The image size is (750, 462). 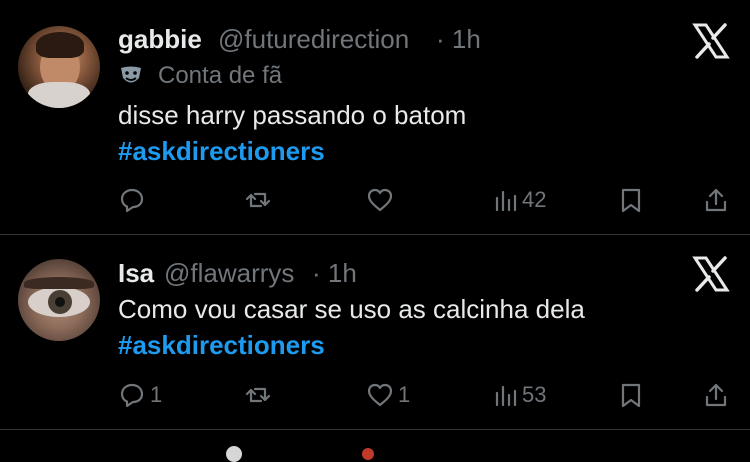 What do you see at coordinates (156, 394) in the screenshot?
I see `reply-count: 1` at bounding box center [156, 394].